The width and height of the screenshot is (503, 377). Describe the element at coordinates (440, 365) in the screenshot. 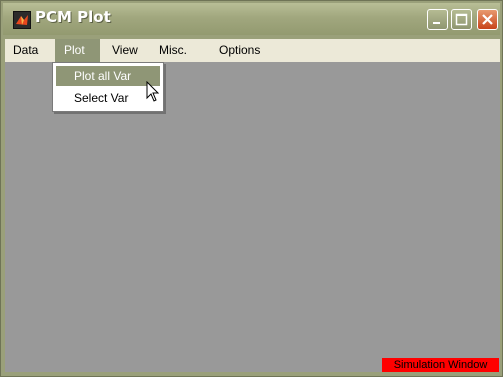

I see `simulation-window-label: Simulation Window` at that location.